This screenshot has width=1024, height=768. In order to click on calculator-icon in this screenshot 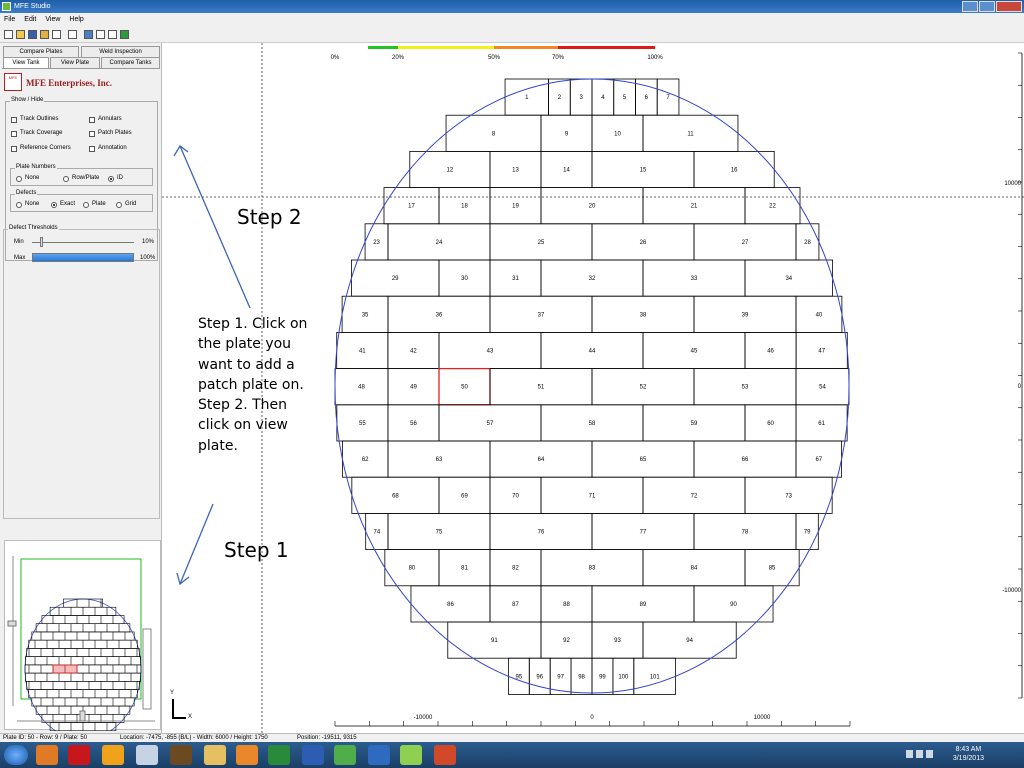, I will do `click(147, 755)`.